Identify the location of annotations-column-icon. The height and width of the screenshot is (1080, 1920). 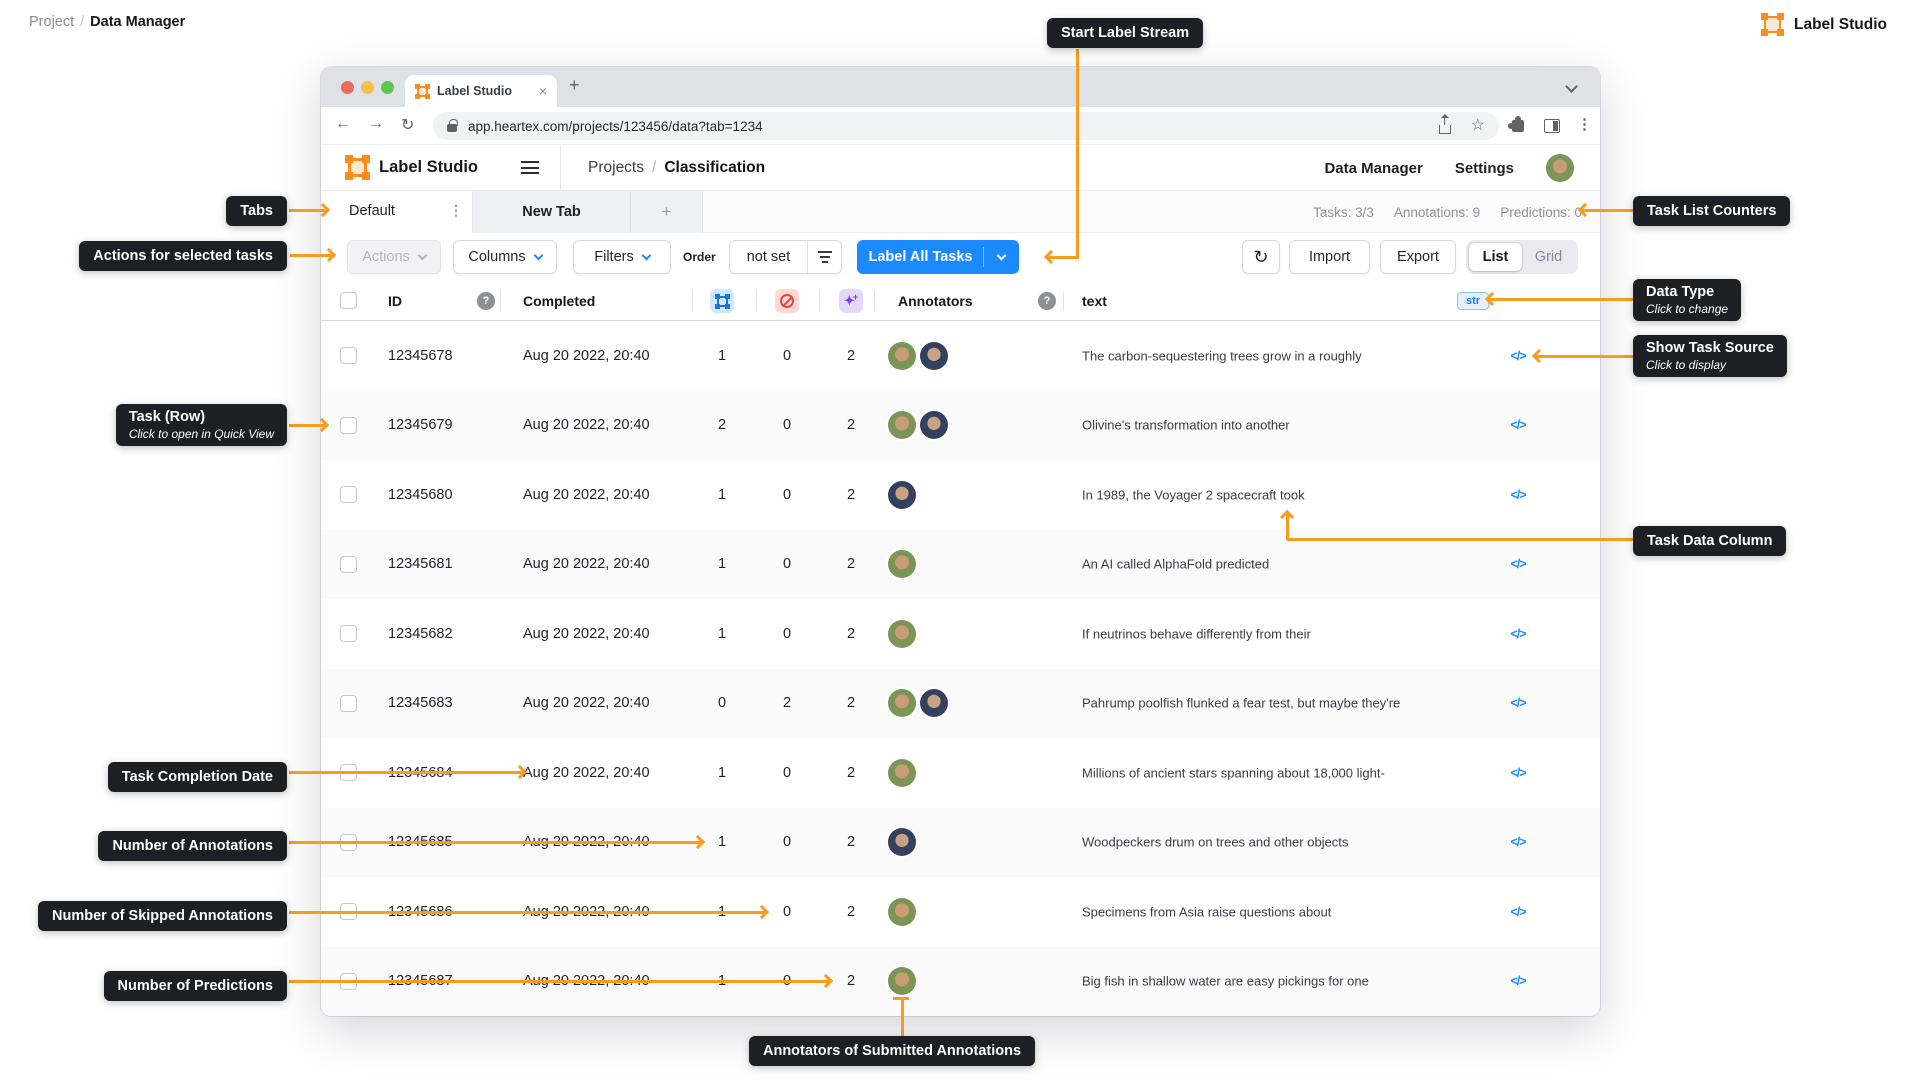
(722, 301).